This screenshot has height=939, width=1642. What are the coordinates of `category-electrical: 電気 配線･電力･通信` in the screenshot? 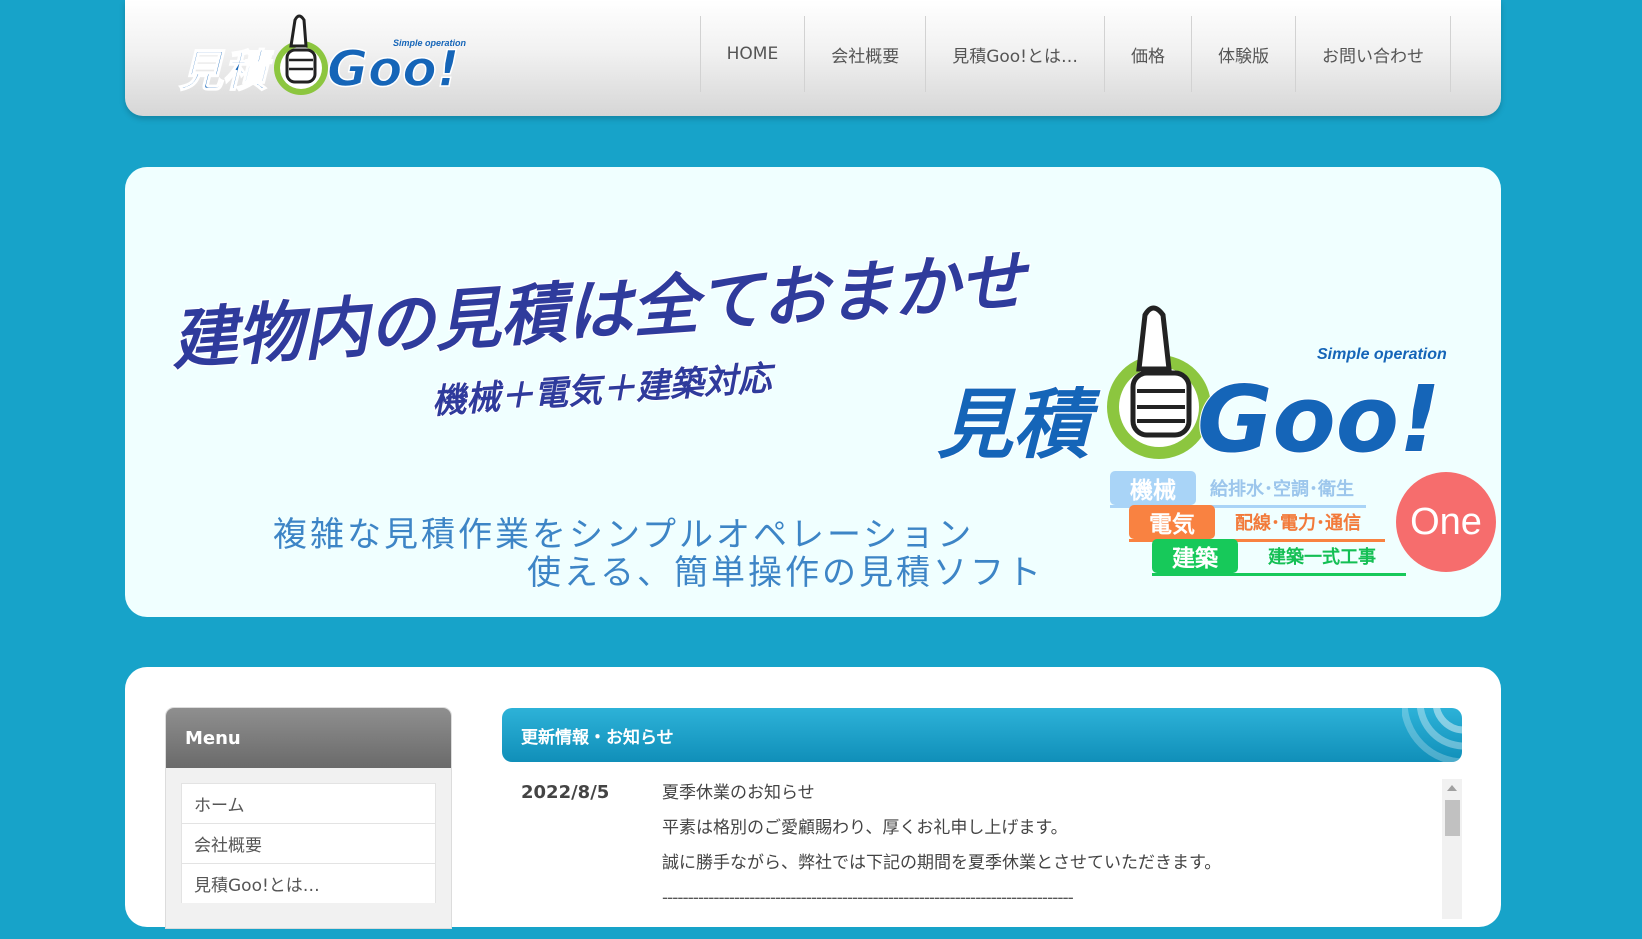 It's located at (1245, 522).